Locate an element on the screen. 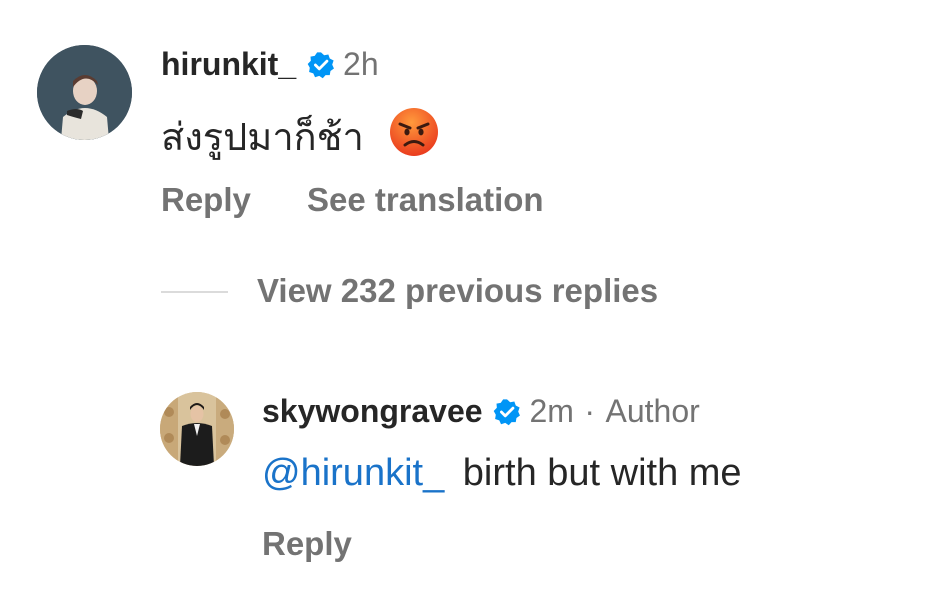 The height and width of the screenshot is (609, 938). comment-header: hirunkit_ 2h is located at coordinates (270, 67).